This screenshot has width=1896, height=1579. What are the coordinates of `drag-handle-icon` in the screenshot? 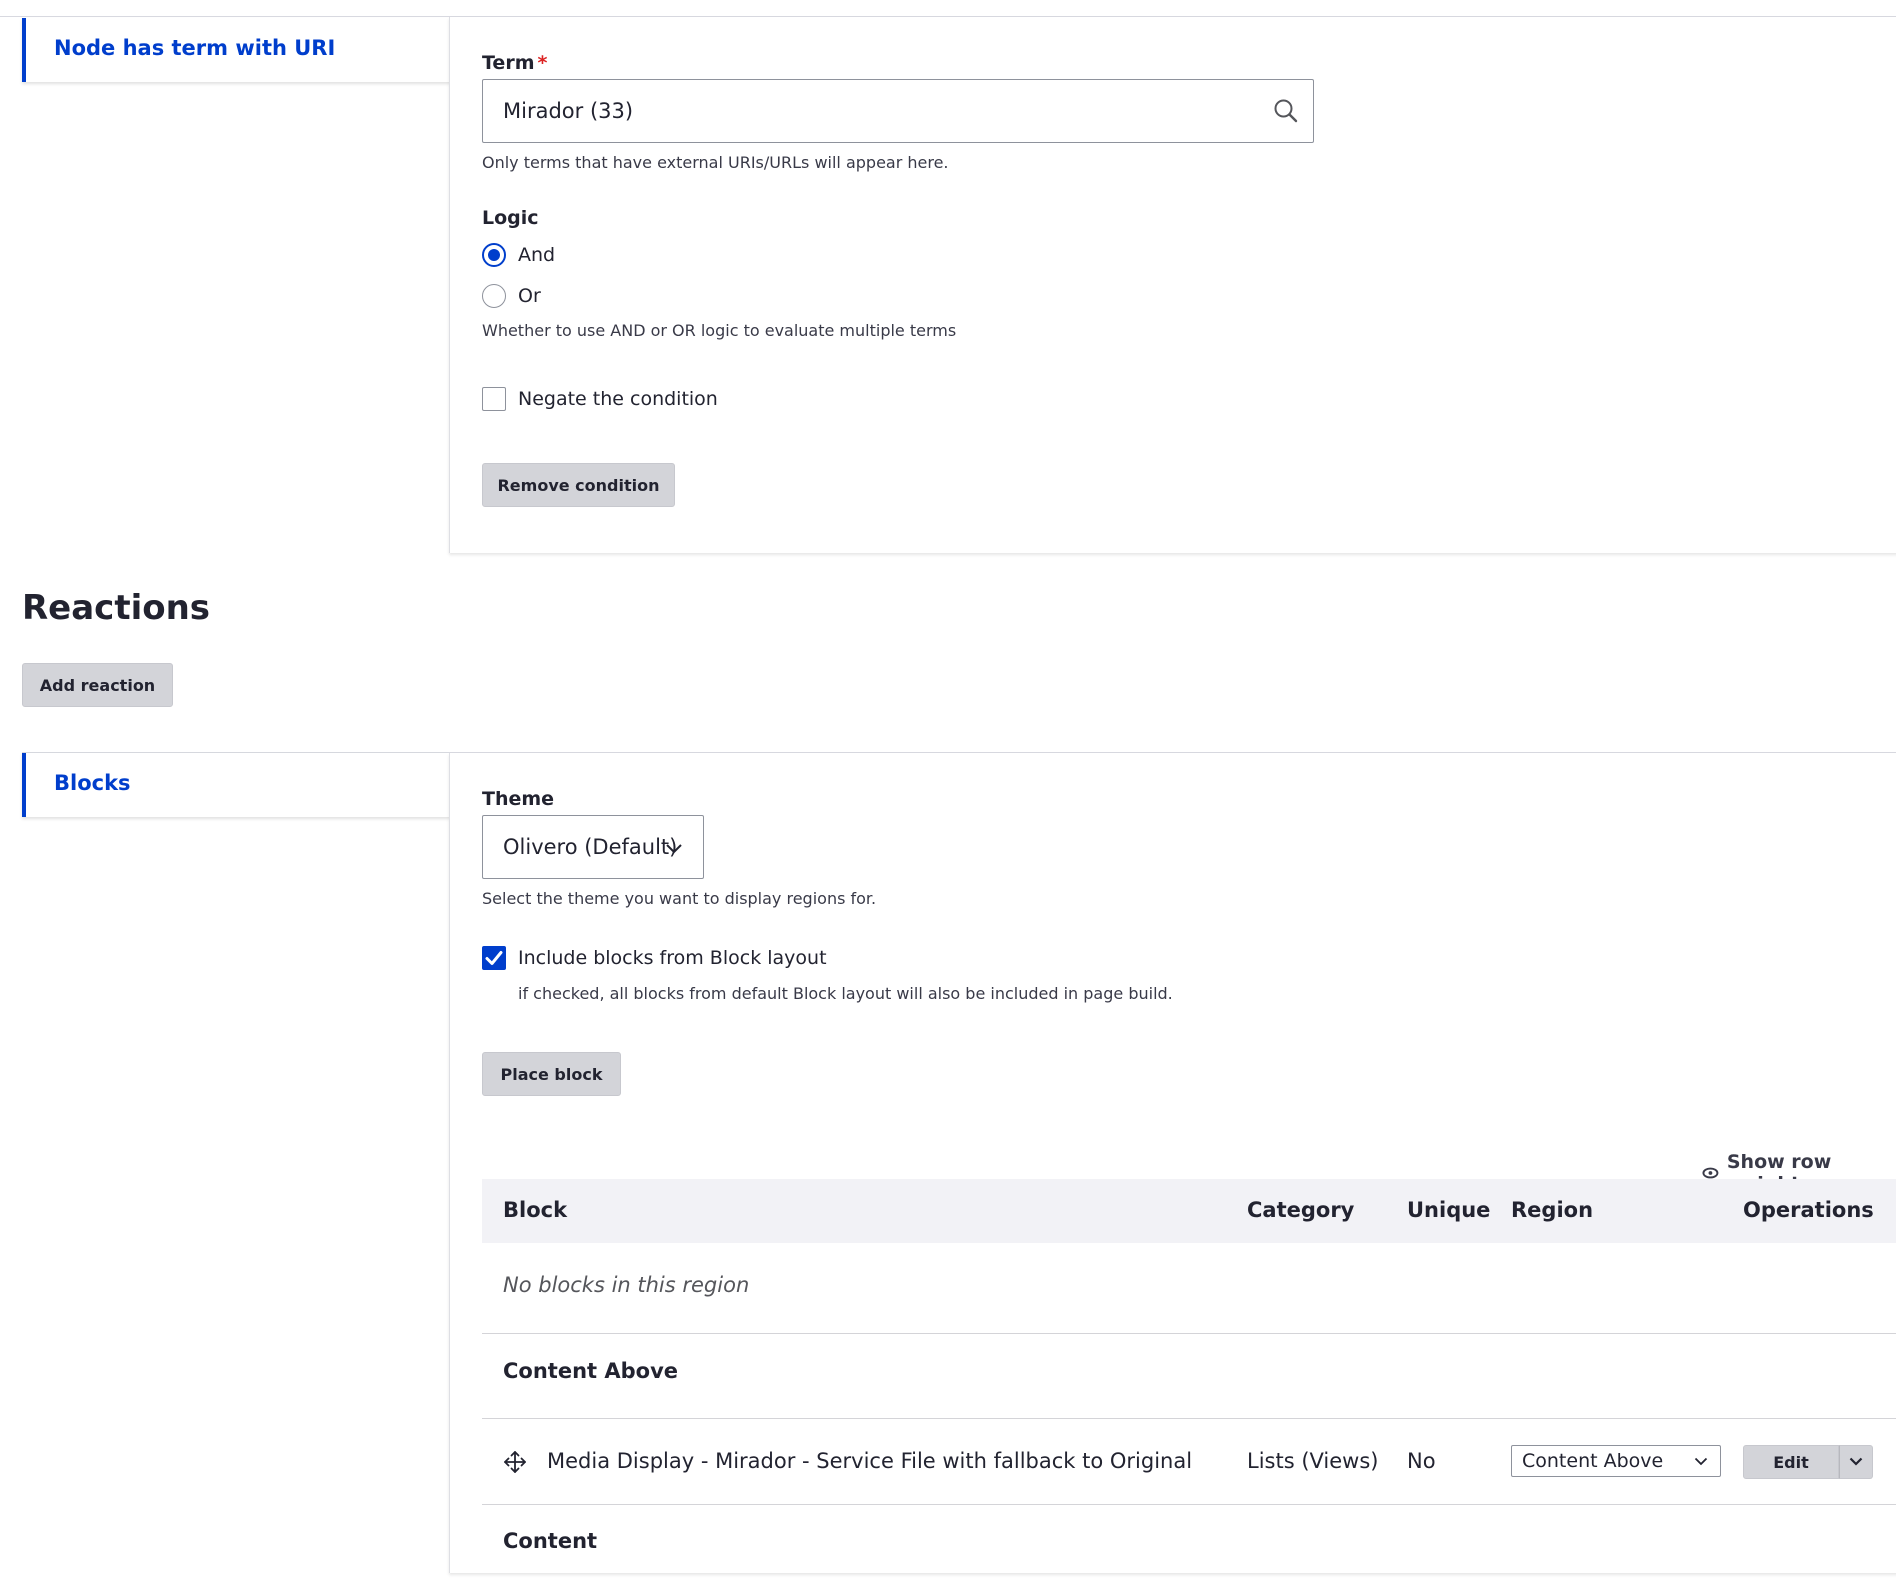 It's located at (515, 1462).